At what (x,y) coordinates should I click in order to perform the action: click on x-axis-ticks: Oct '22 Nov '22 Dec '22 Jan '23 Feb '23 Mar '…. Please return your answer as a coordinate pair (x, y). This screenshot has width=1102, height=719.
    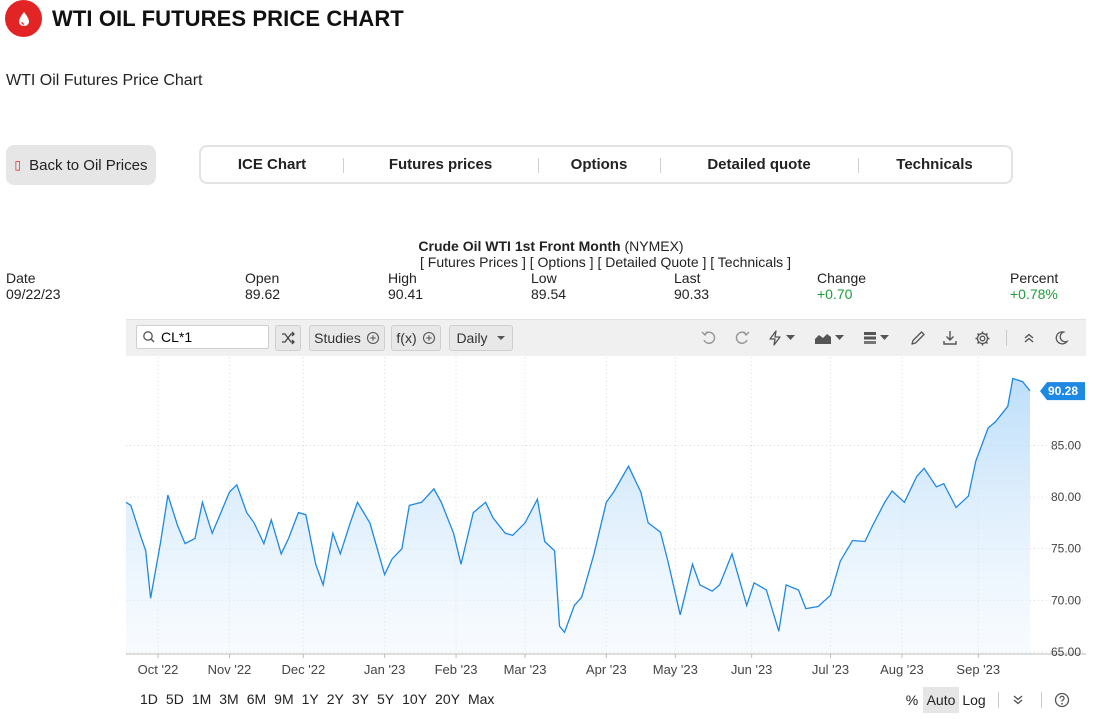
    Looking at the image, I should click on (569, 665).